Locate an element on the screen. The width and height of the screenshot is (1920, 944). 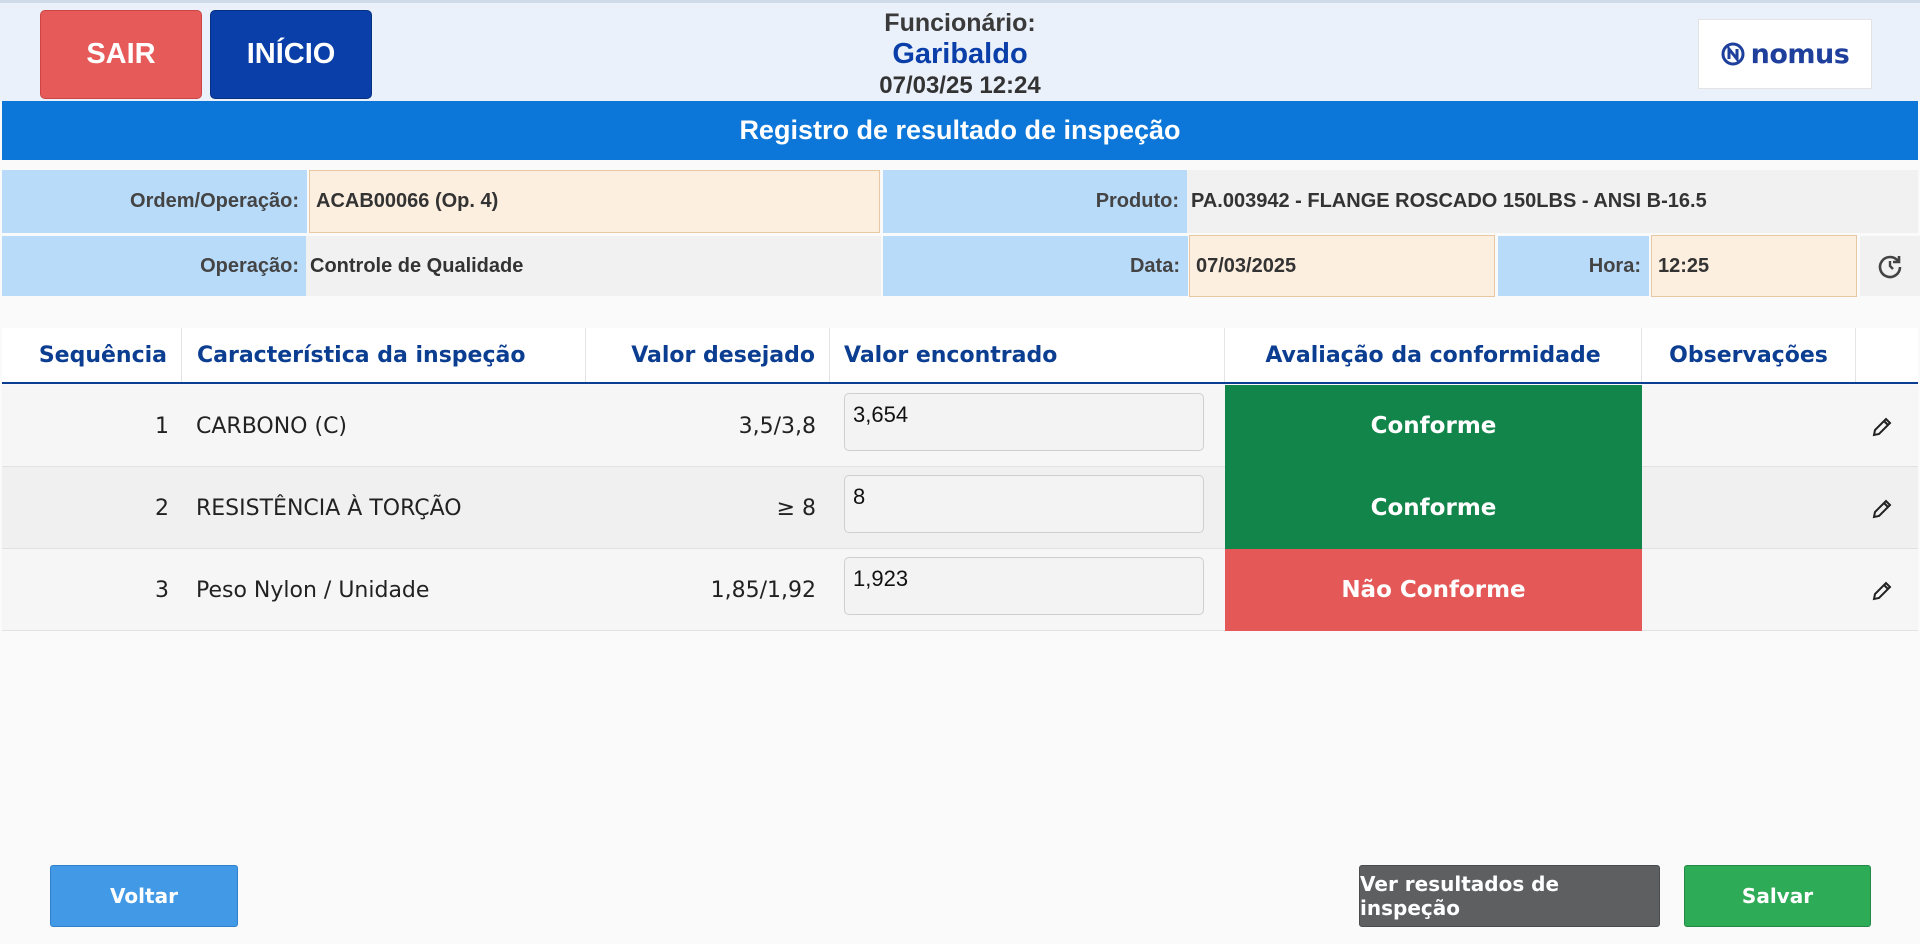
row-characteristic: Peso Nylon / Unidade is located at coordinates (313, 590).